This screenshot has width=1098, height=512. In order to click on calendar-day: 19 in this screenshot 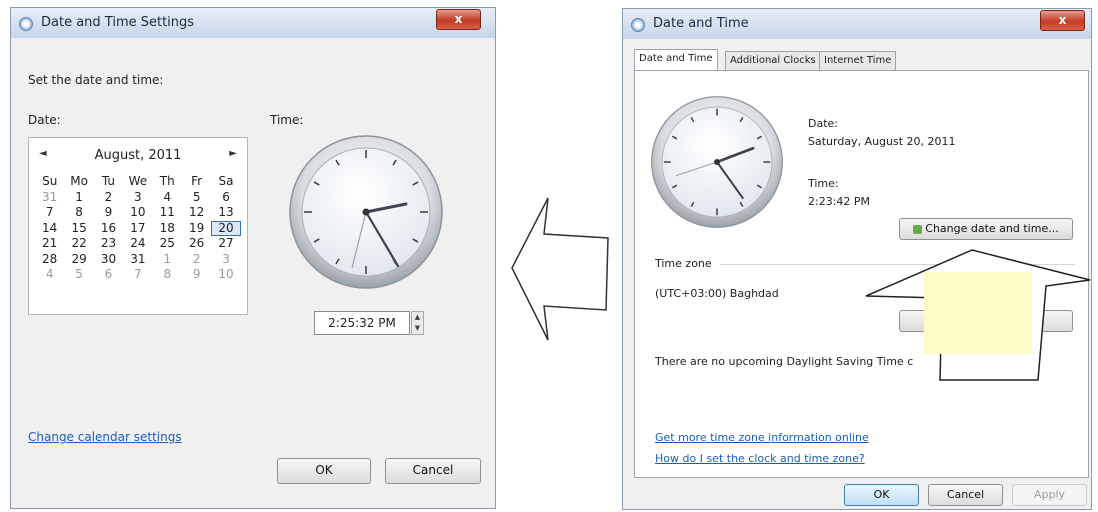, I will do `click(196, 229)`.